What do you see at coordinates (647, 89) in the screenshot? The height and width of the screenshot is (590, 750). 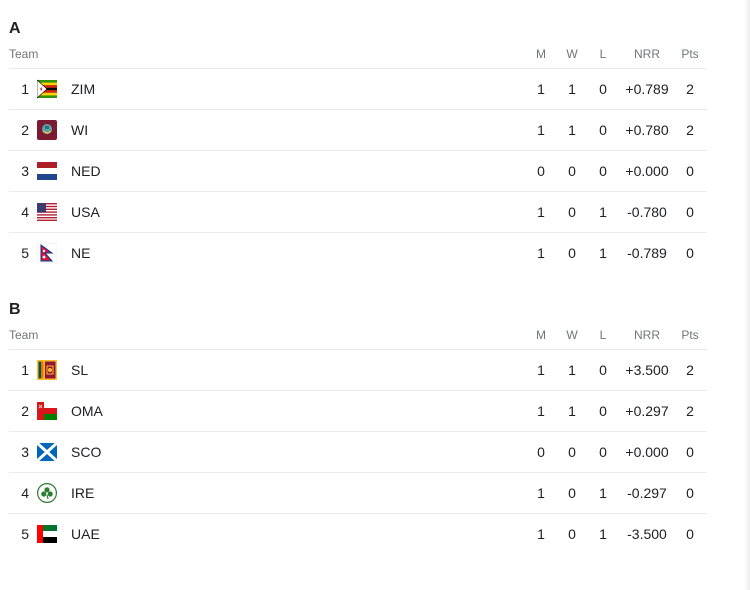 I see `net-run-rate: +0.789` at bounding box center [647, 89].